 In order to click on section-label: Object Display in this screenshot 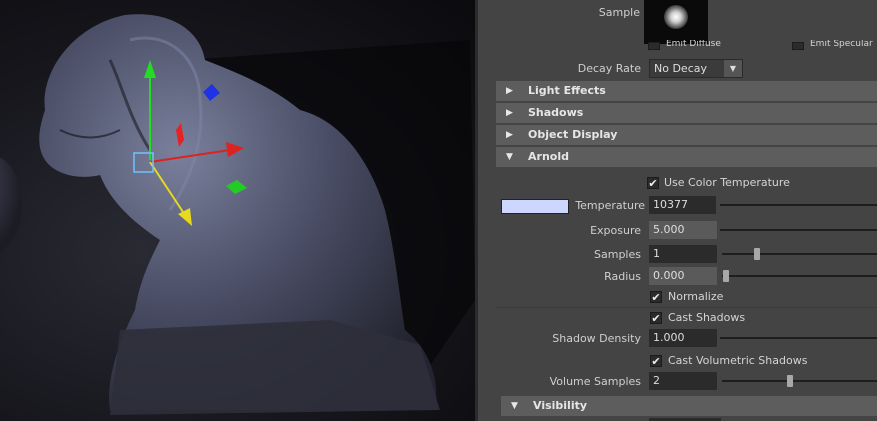, I will do `click(573, 134)`.